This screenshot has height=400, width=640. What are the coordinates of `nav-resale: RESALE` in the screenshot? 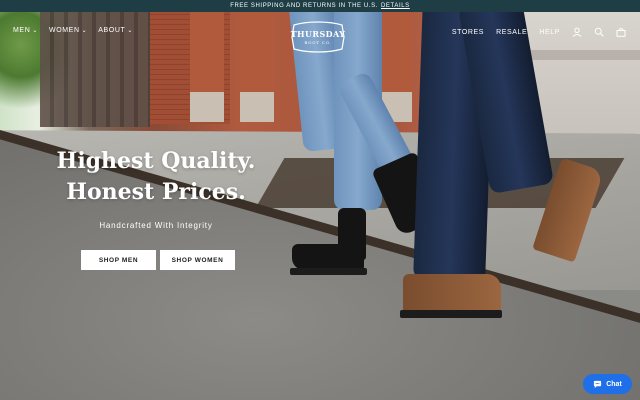 It's located at (511, 32).